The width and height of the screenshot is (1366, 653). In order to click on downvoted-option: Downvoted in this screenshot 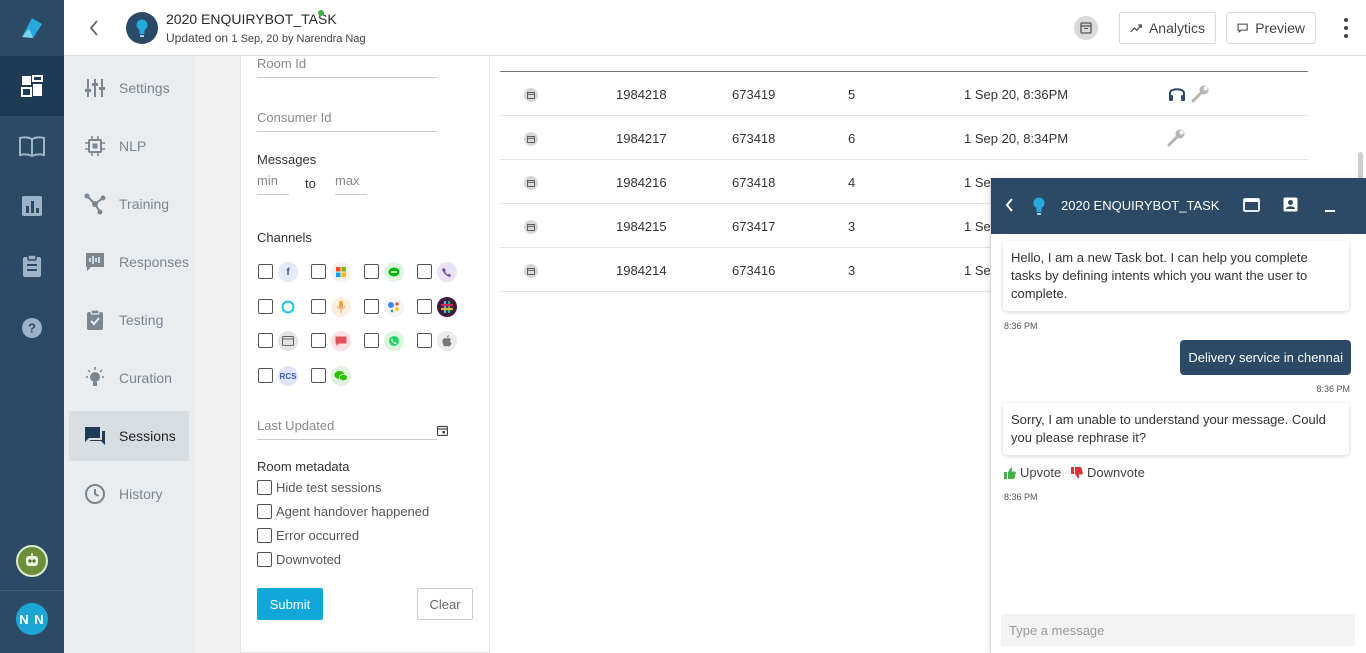, I will do `click(299, 559)`.